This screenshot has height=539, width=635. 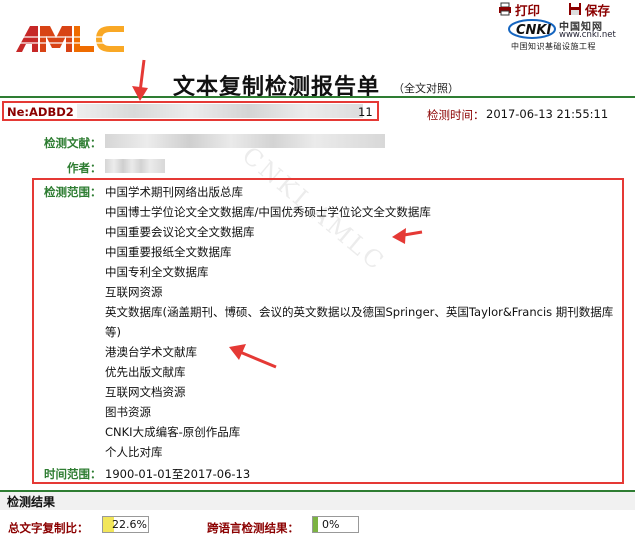 I want to click on cnki-mark-text: CNKI, so click(x=533, y=30).